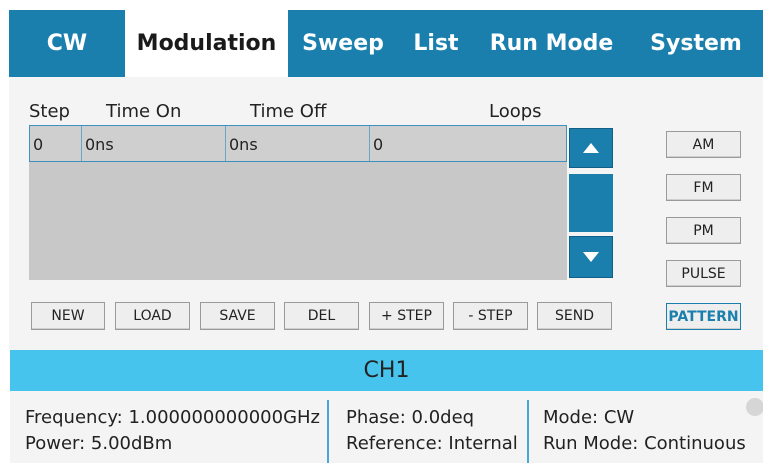  I want to click on tab-list: List, so click(436, 43).